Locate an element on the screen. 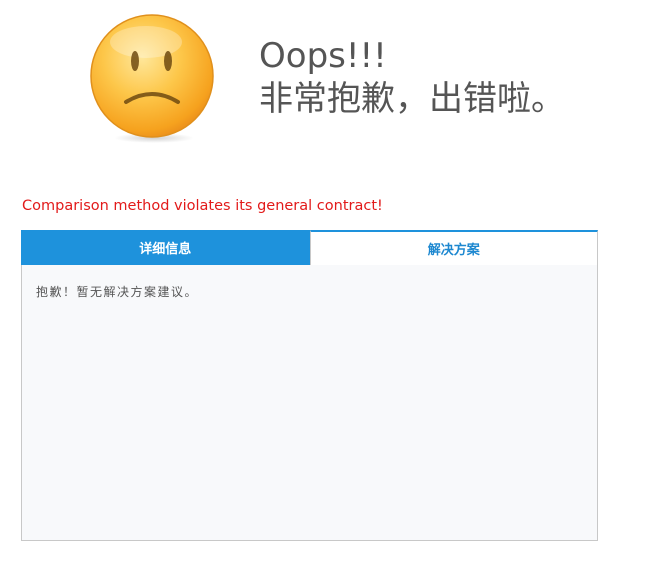 The width and height of the screenshot is (646, 568). headline: Oops!!! 非常抱歉，出错啦。 is located at coordinates (412, 79).